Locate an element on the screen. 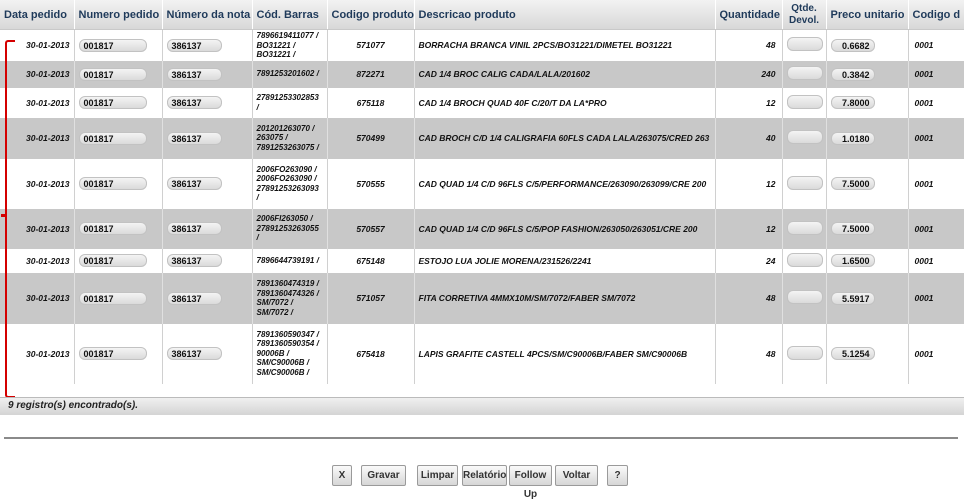 The image size is (964, 504). records-footer: 9 registro(s) encontrado(s). is located at coordinates (482, 406).